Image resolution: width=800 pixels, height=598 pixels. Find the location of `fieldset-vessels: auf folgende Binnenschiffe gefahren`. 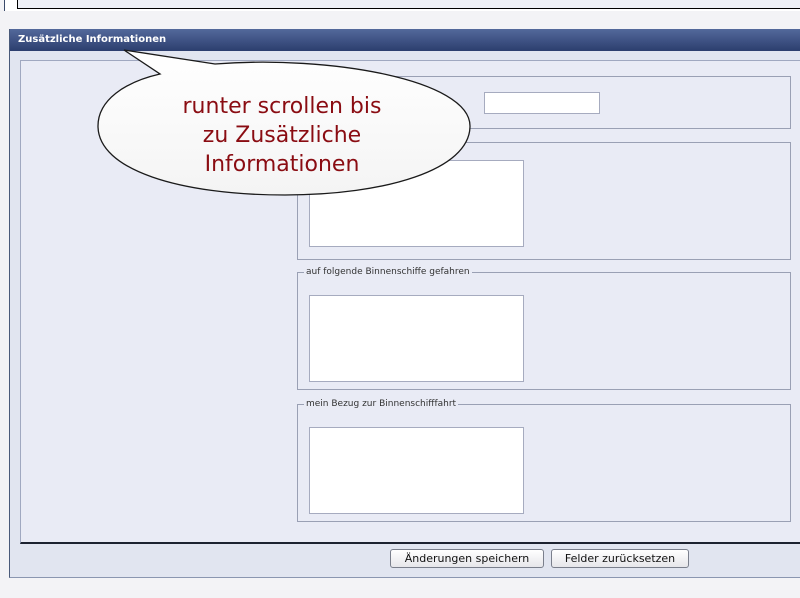

fieldset-vessels: auf folgende Binnenschiffe gefahren is located at coordinates (544, 328).